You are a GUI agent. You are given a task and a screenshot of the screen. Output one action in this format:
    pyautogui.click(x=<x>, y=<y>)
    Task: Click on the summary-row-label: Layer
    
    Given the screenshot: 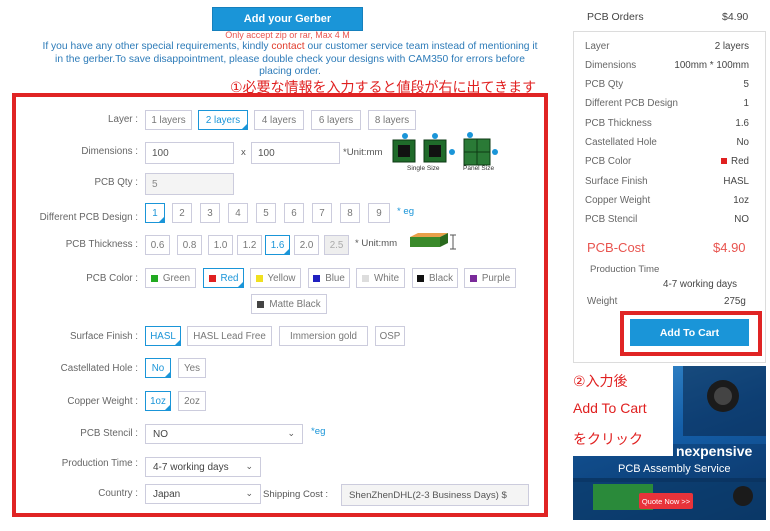 What is the action you would take?
    pyautogui.click(x=597, y=46)
    